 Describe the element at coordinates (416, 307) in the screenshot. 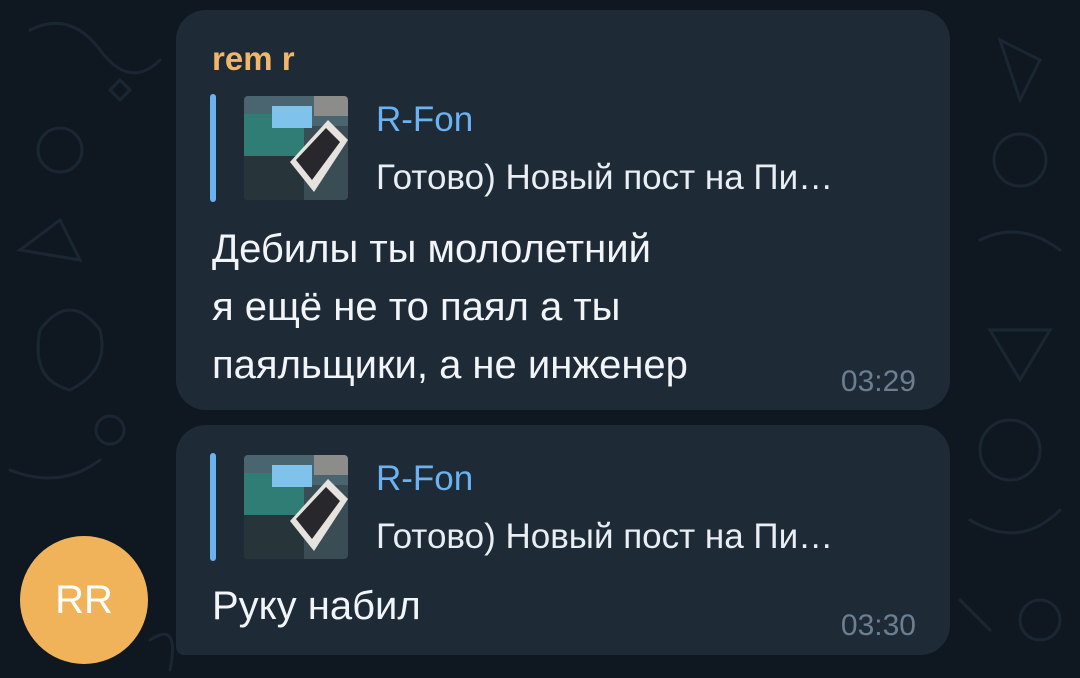

I see `message-line: я ещё не то паял а ты` at that location.